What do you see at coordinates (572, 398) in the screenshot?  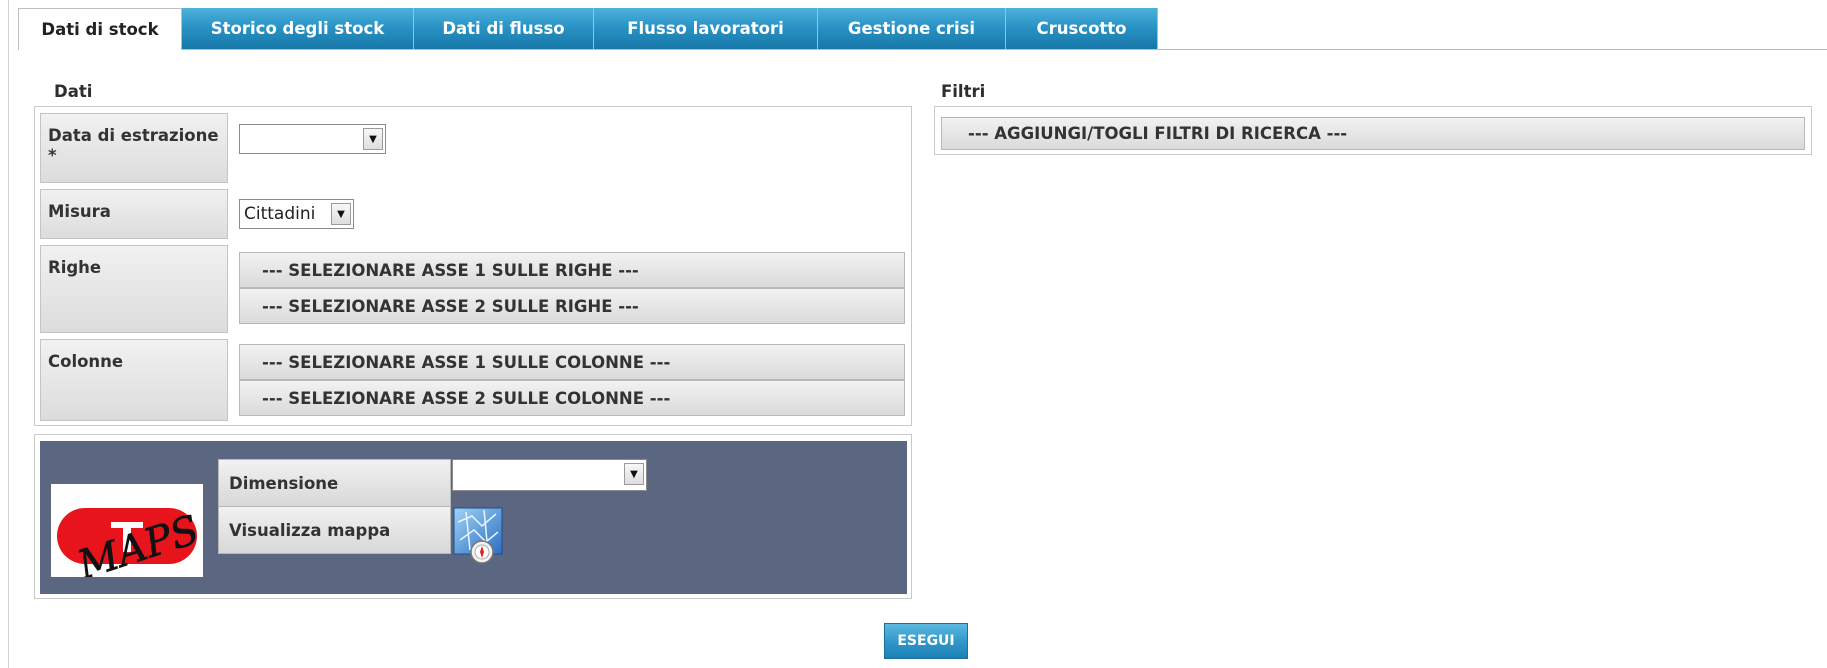 I see `colonne-asse2-button: --- SELEZIONARE ASSE 2 SULLE COLONNE ---` at bounding box center [572, 398].